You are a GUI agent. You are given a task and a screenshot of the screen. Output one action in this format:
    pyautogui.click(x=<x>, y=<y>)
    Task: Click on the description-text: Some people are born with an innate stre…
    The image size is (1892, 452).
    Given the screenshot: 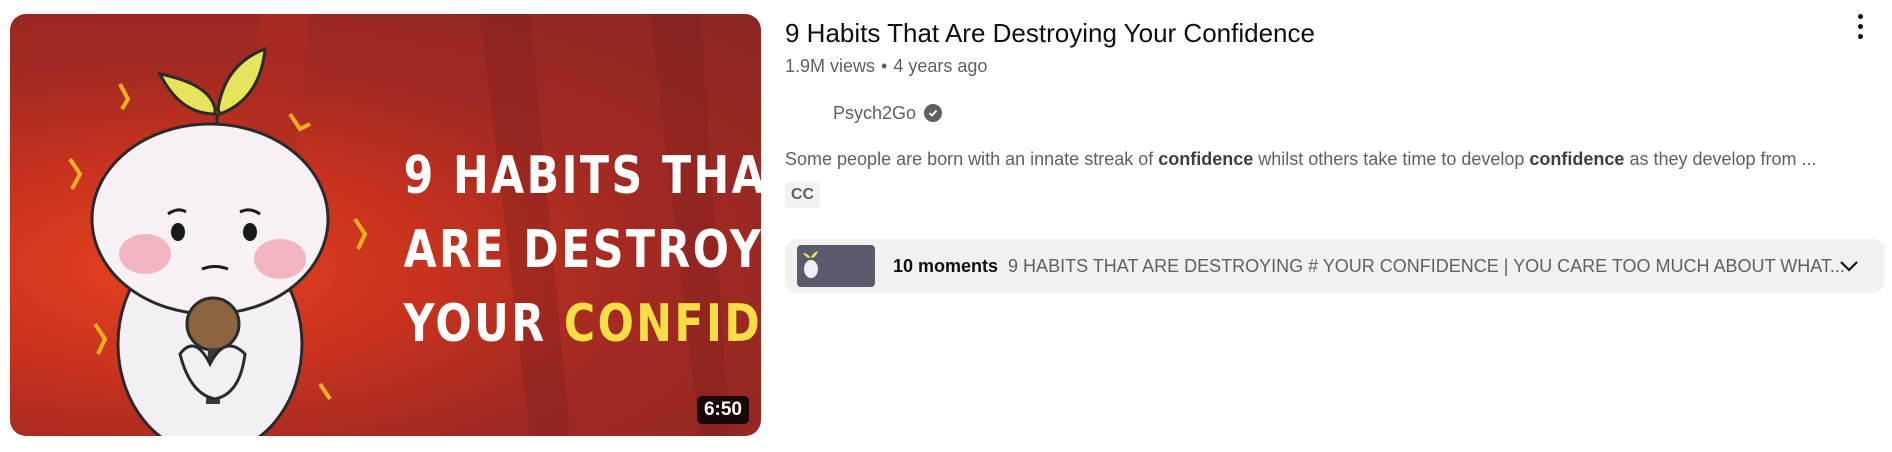 What is the action you would take?
    pyautogui.click(x=972, y=159)
    